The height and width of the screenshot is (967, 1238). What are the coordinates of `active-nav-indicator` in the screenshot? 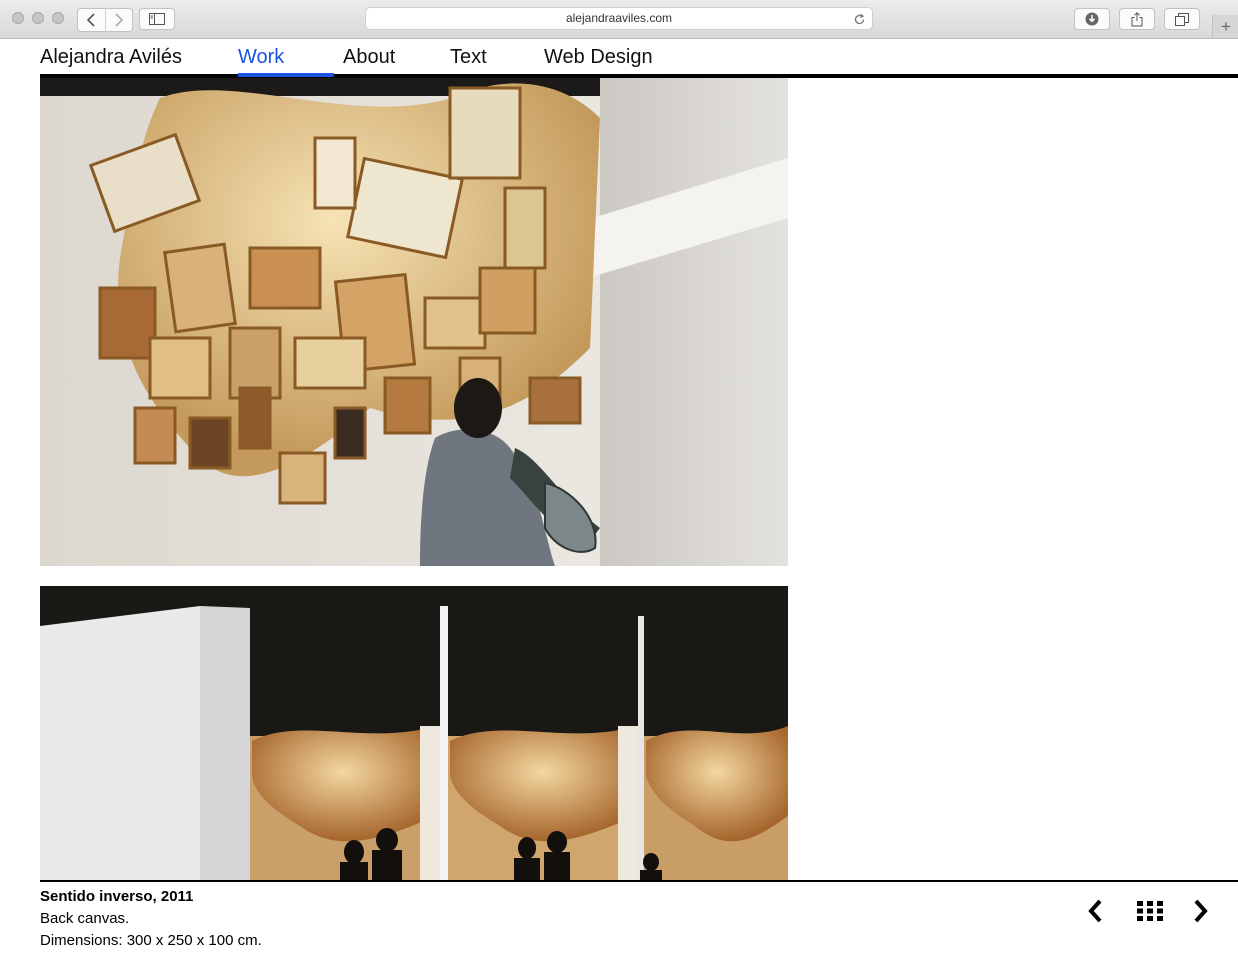 It's located at (286, 75).